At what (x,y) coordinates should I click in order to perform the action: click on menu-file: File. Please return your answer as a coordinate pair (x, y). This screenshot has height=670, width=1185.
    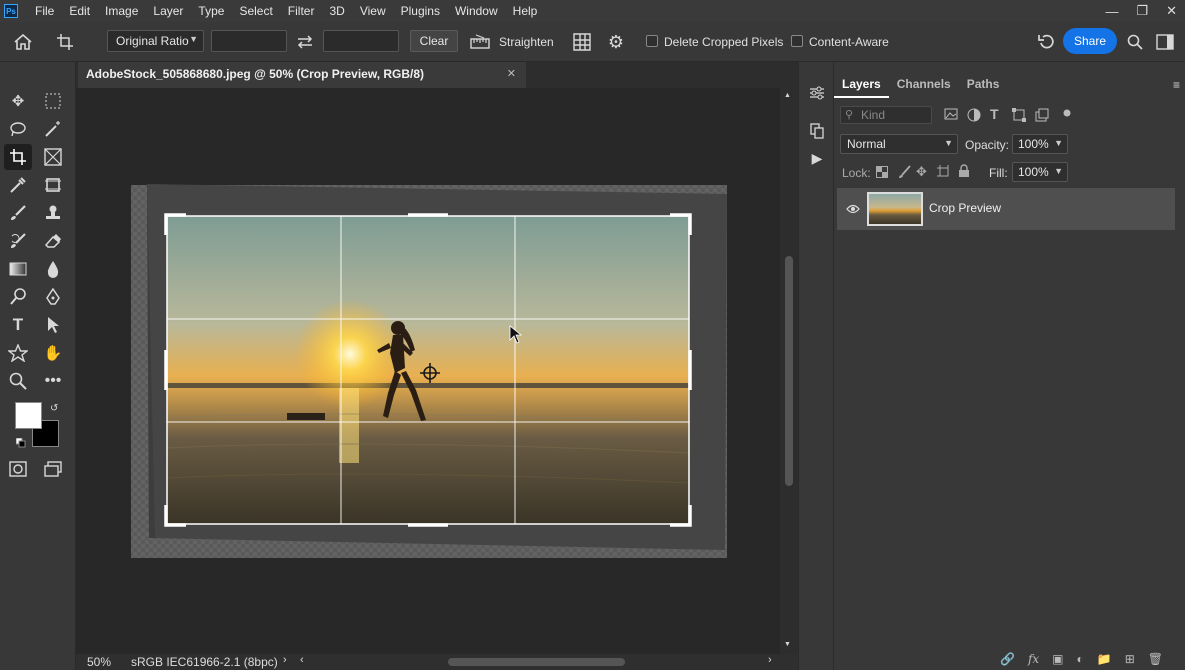
    Looking at the image, I should click on (45, 11).